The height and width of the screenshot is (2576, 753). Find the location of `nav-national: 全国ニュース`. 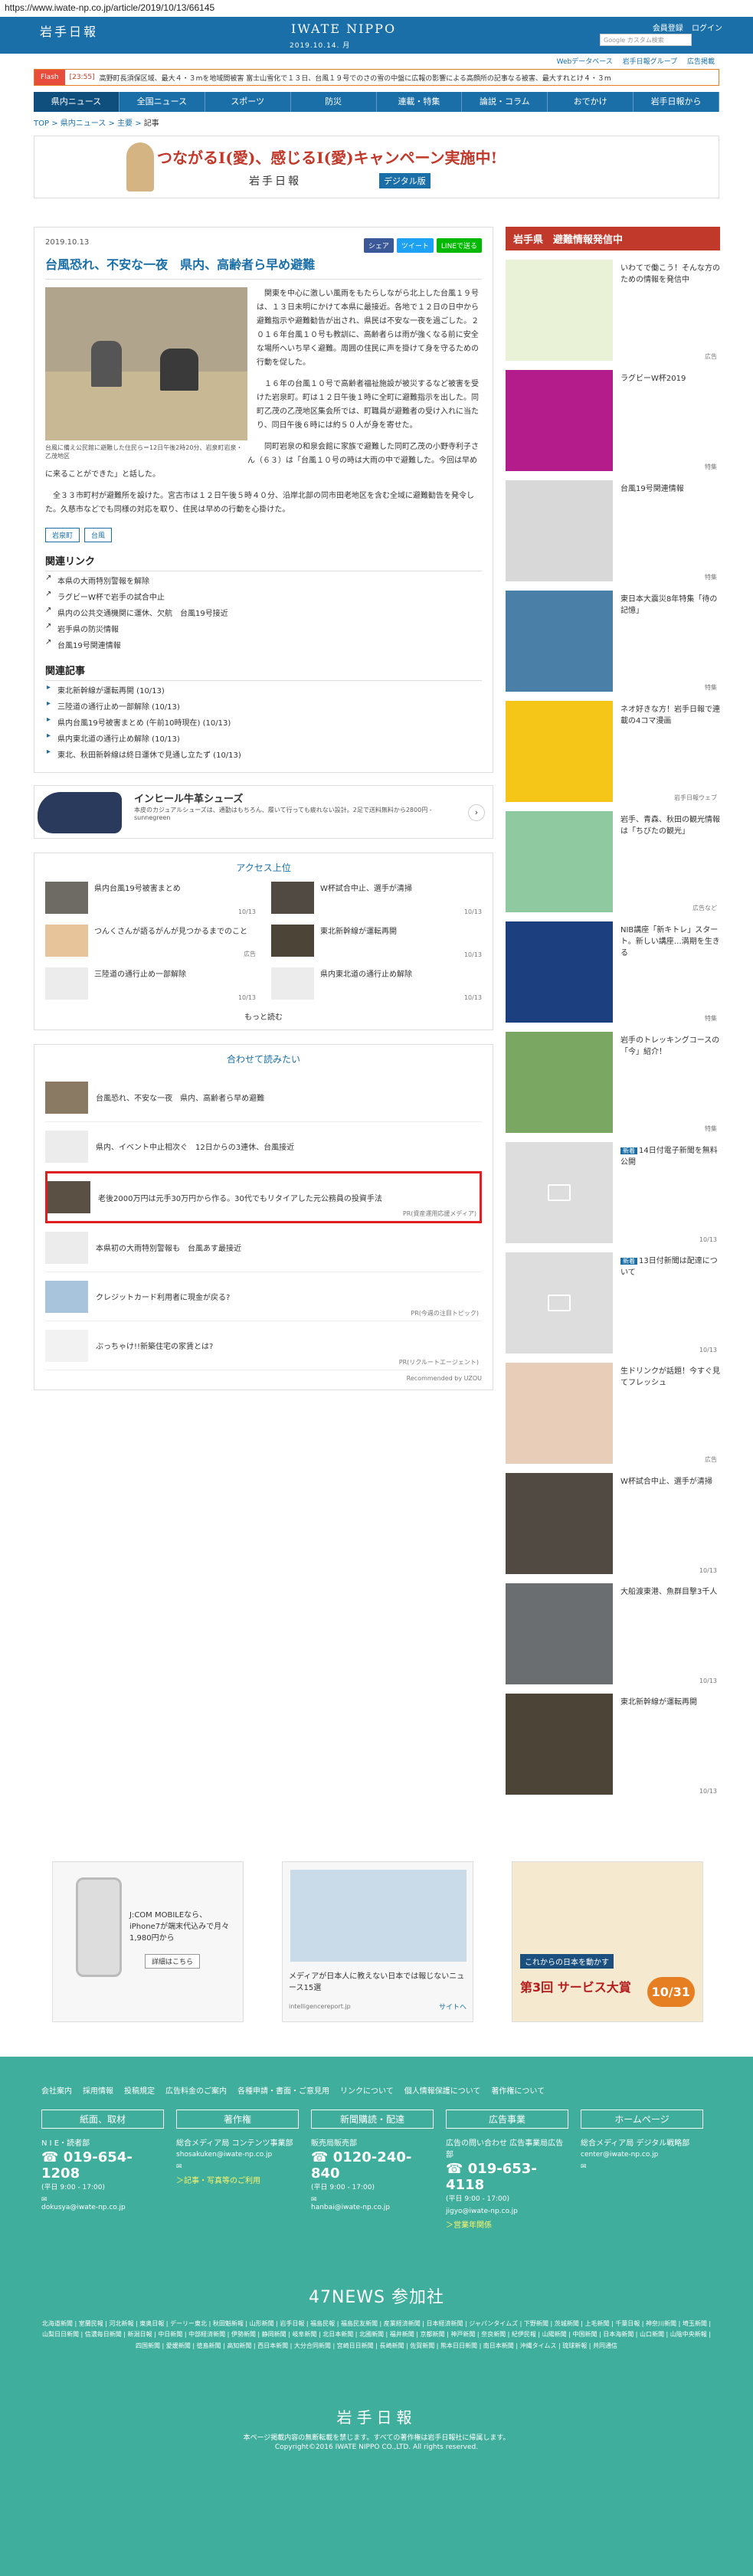

nav-national: 全国ニュース is located at coordinates (162, 102).